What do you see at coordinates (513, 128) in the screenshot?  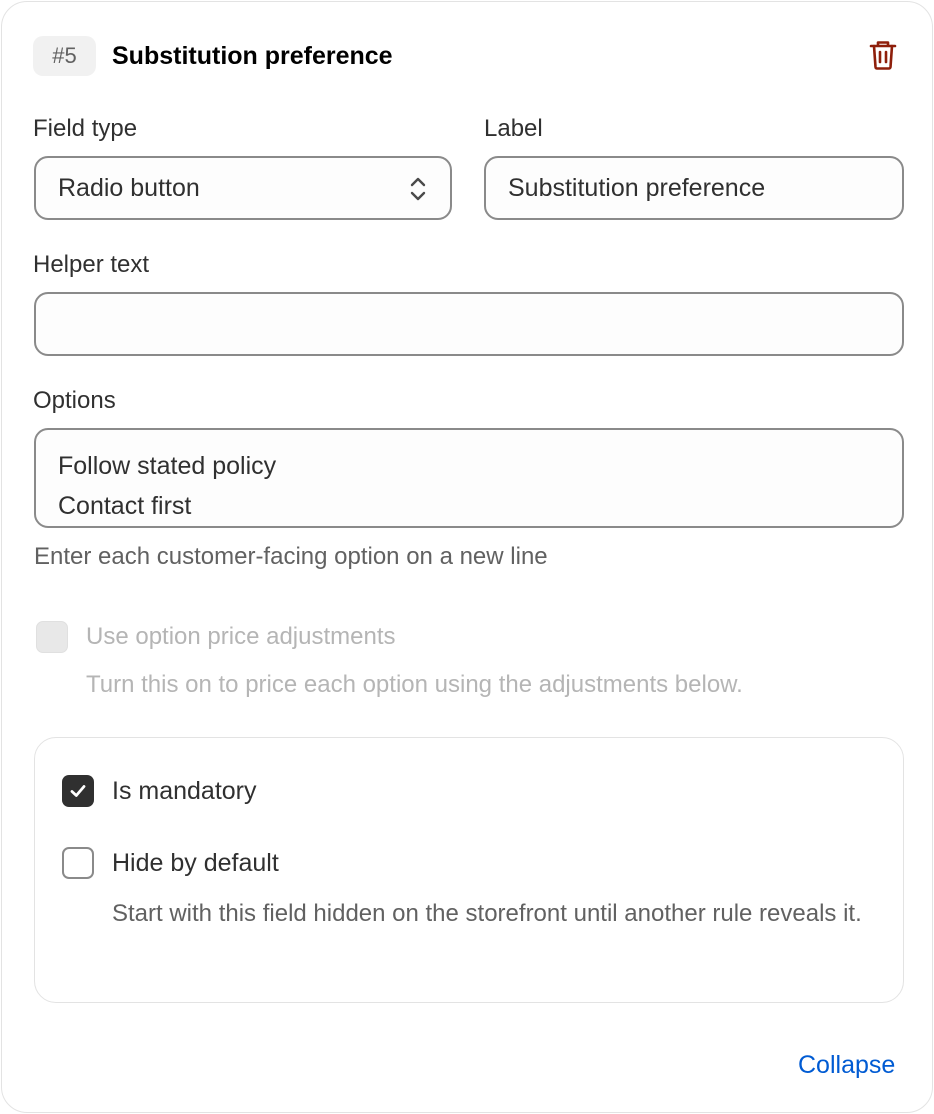 I see `label-field-label: Label` at bounding box center [513, 128].